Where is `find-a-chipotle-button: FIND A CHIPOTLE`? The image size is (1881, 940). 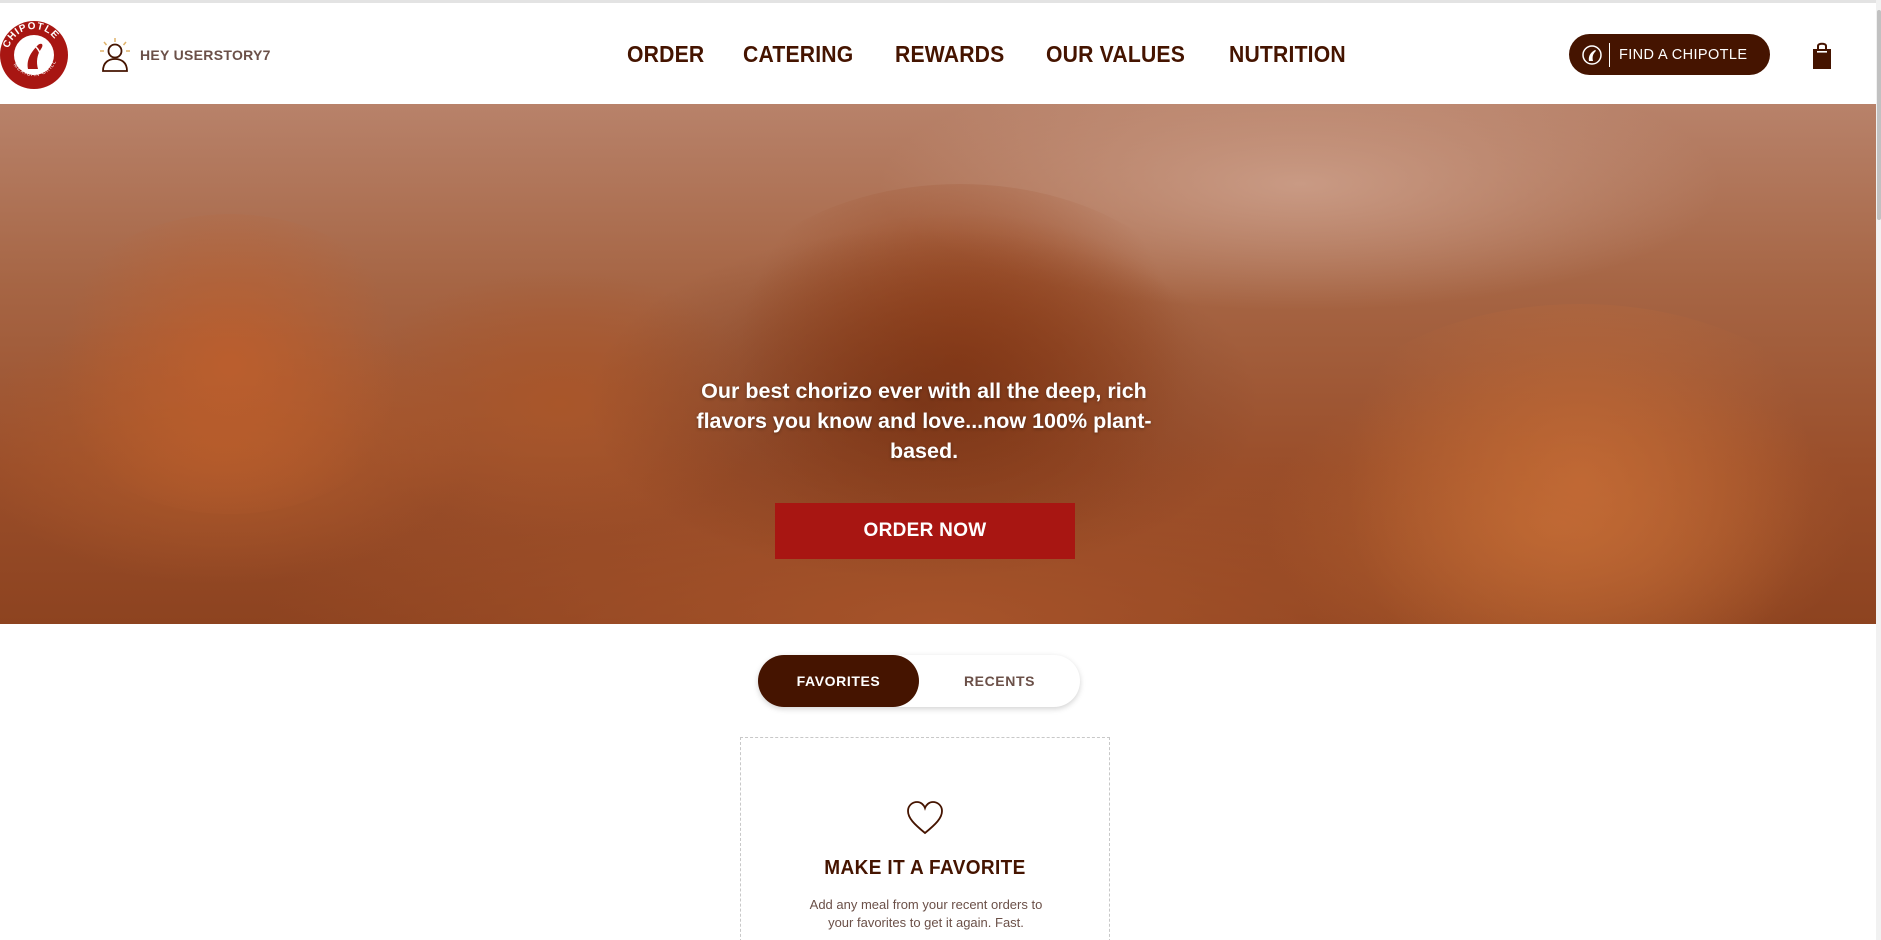
find-a-chipotle-button: FIND A CHIPOTLE is located at coordinates (1669, 54).